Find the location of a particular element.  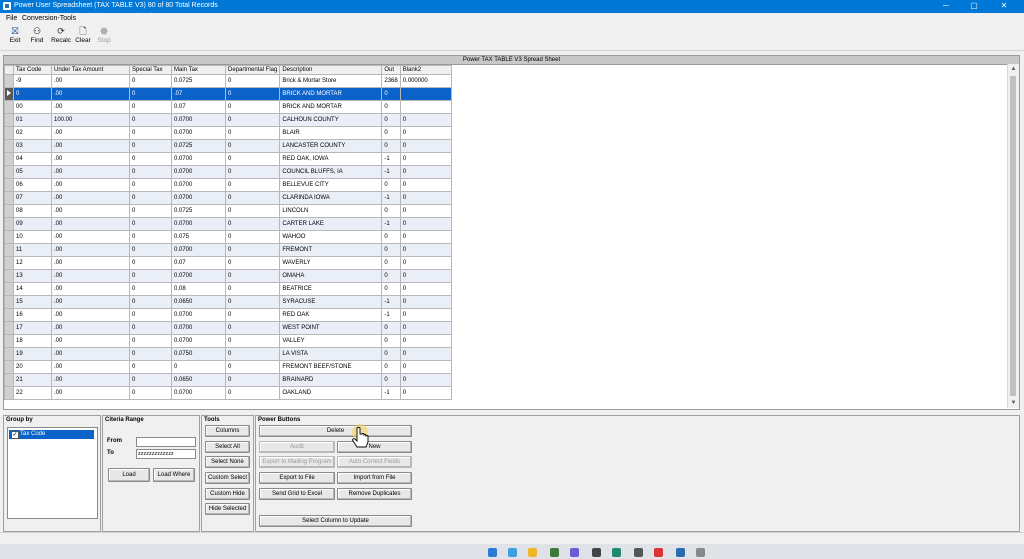

table-row: 04.00 0 0.0700 0 RED OAK, IOWA -1 0 is located at coordinates (228, 159).